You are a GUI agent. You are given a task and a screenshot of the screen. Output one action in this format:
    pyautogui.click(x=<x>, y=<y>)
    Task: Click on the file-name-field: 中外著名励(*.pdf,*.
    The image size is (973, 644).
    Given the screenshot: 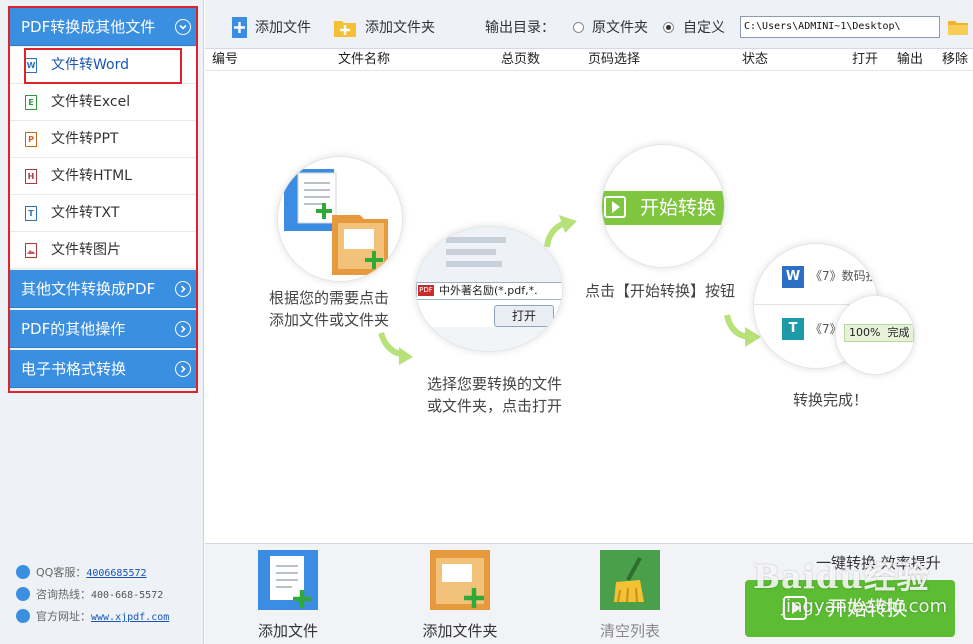 What is the action you would take?
    pyautogui.click(x=489, y=291)
    